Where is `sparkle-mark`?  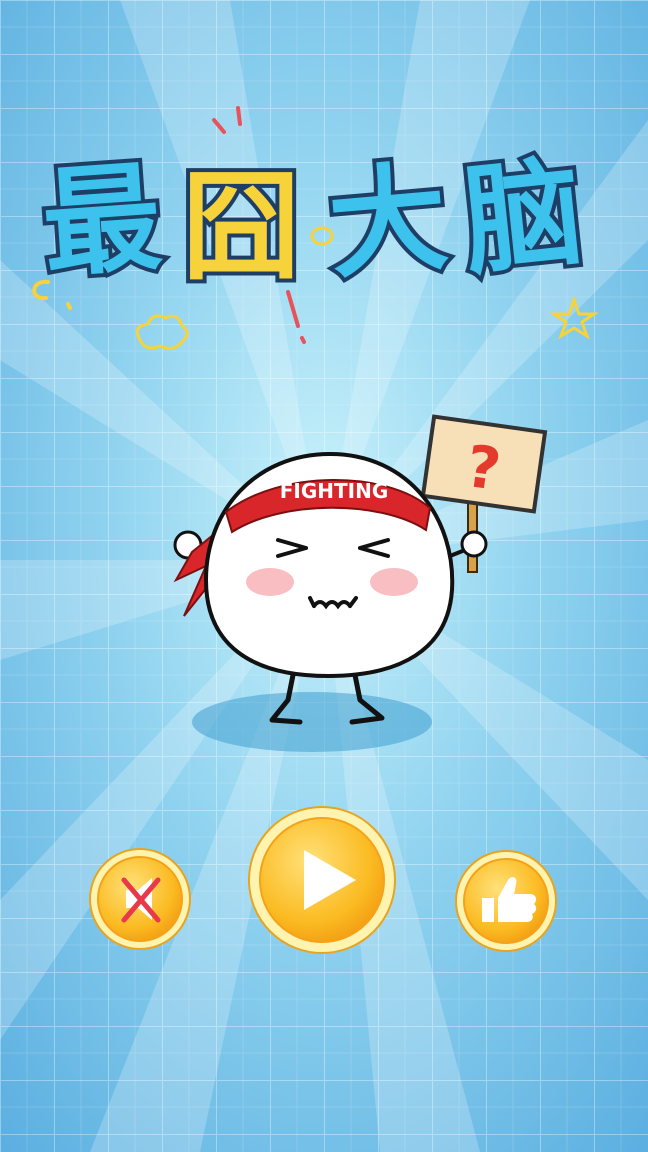 sparkle-mark is located at coordinates (227, 120).